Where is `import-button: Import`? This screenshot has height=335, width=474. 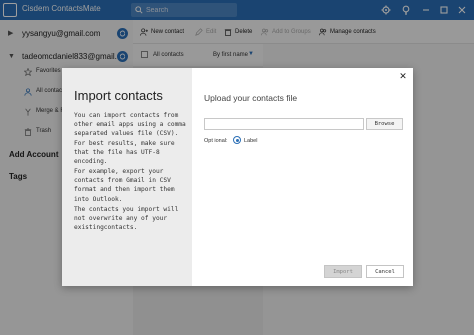 import-button: Import is located at coordinates (343, 271).